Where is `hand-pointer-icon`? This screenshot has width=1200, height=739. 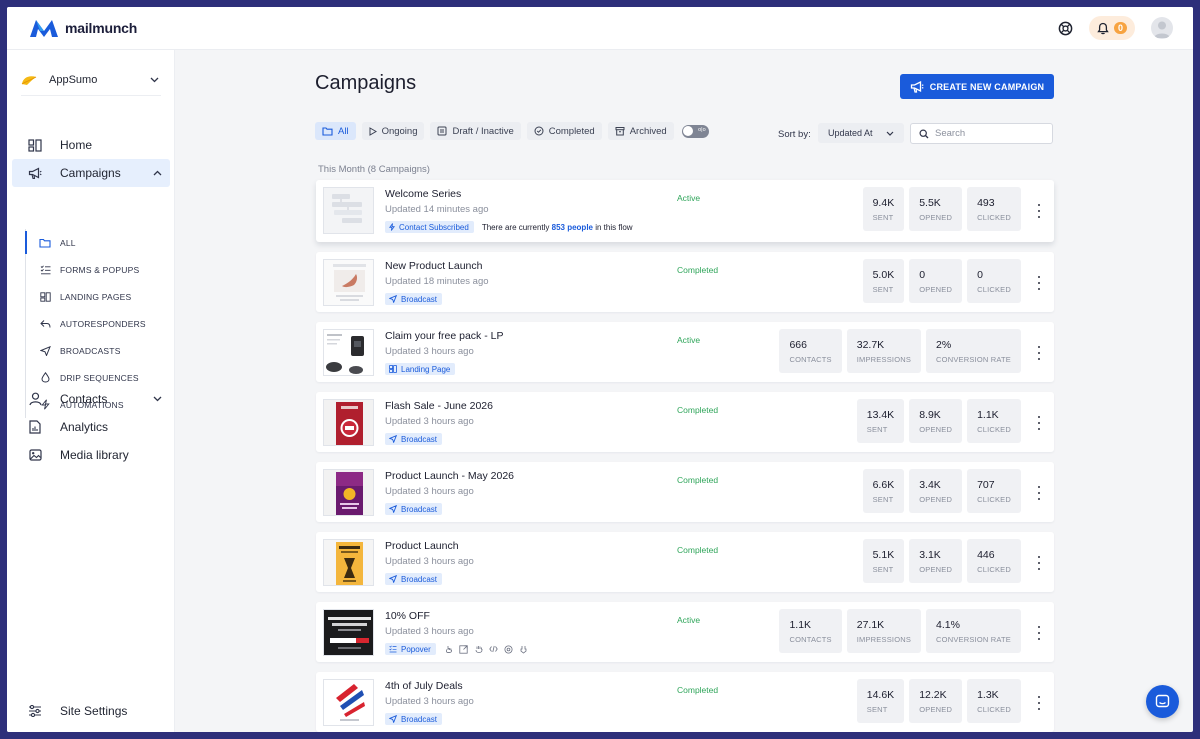 hand-pointer-icon is located at coordinates (449, 649).